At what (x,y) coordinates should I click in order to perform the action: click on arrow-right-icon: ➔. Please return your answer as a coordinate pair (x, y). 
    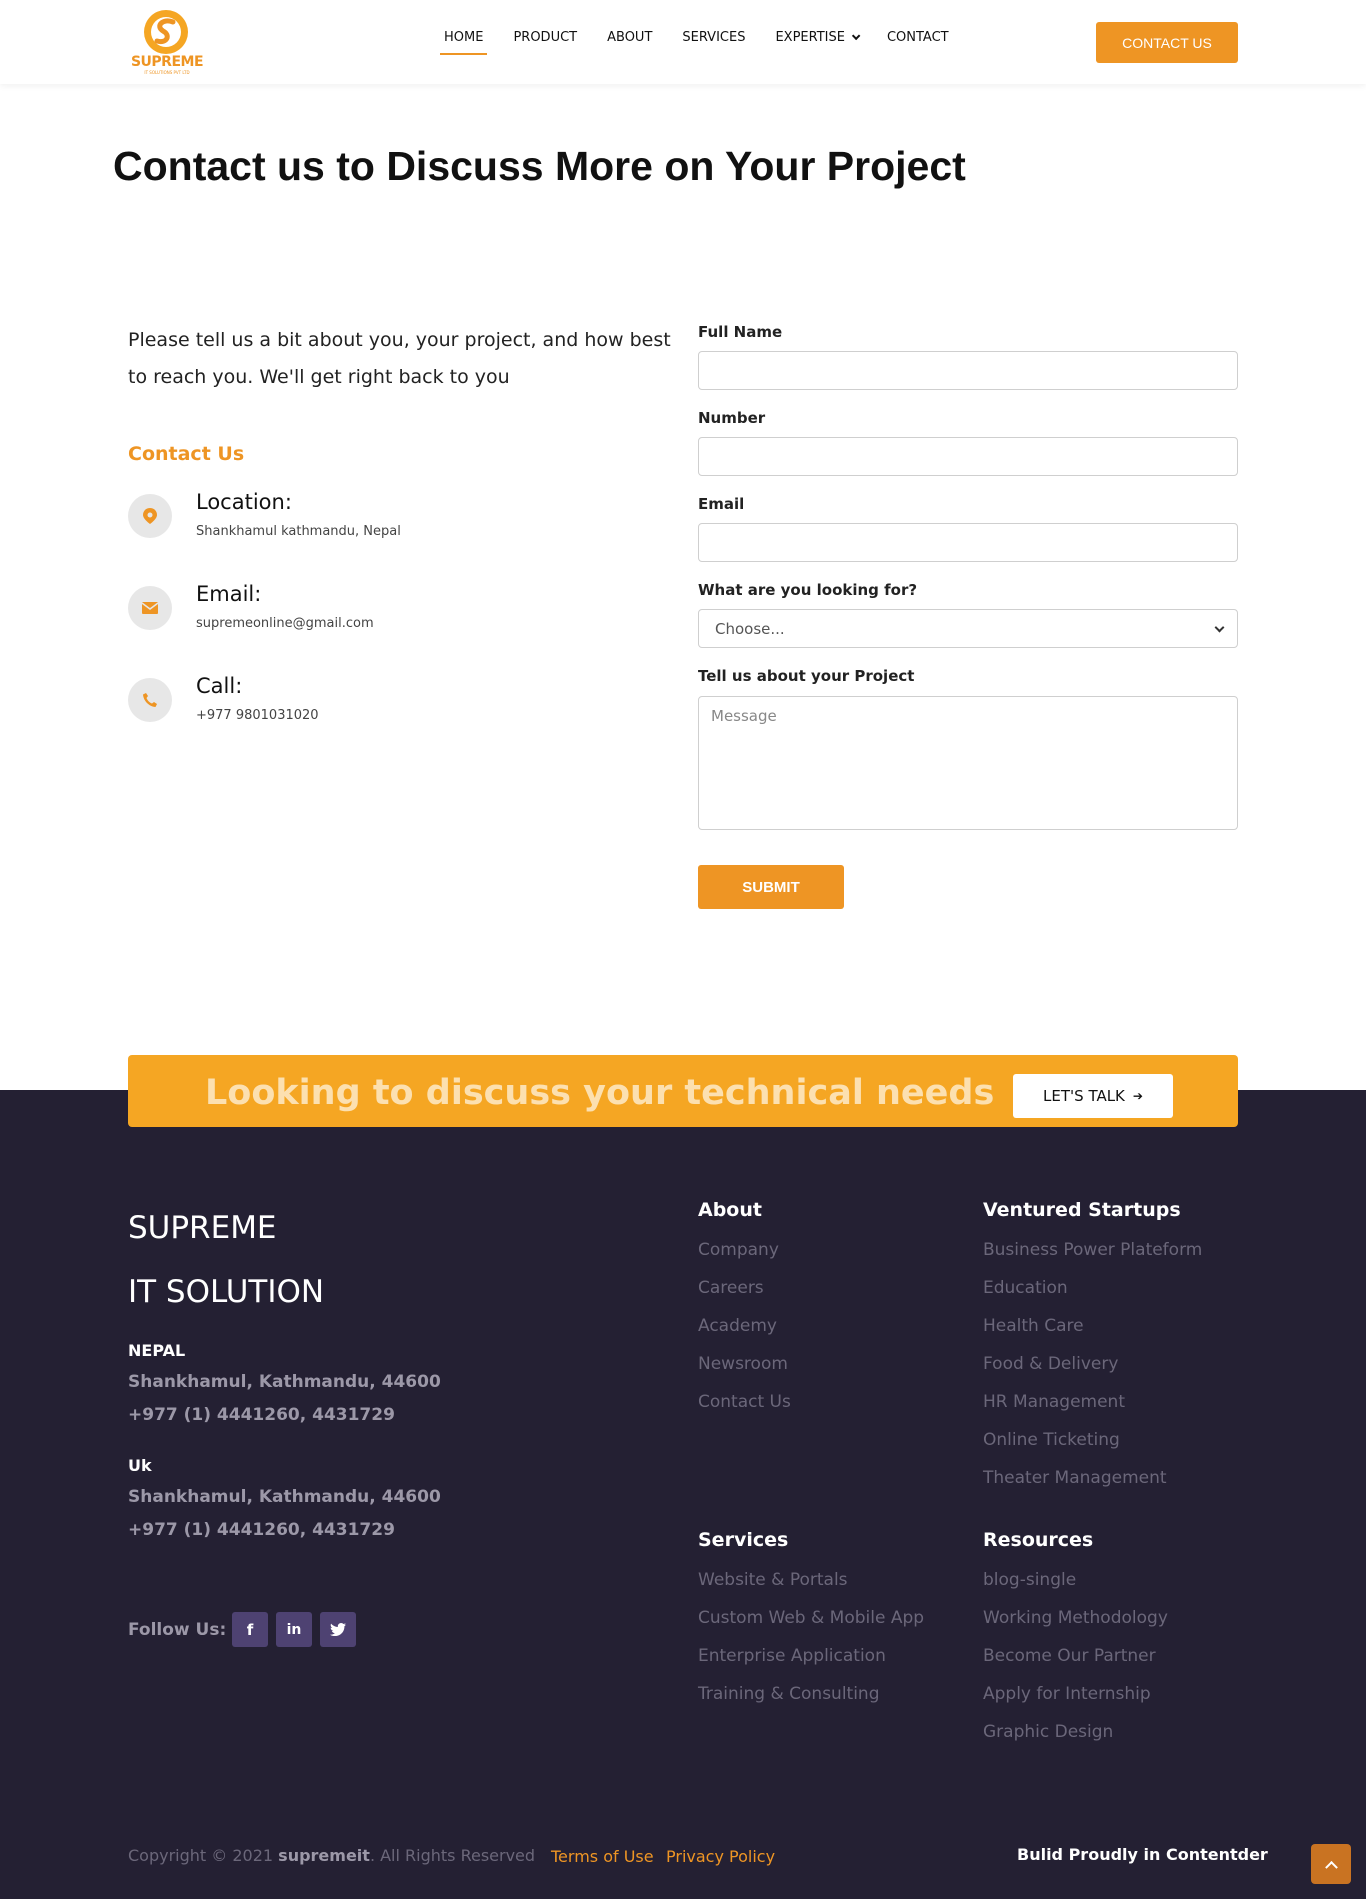
    Looking at the image, I should click on (1137, 1096).